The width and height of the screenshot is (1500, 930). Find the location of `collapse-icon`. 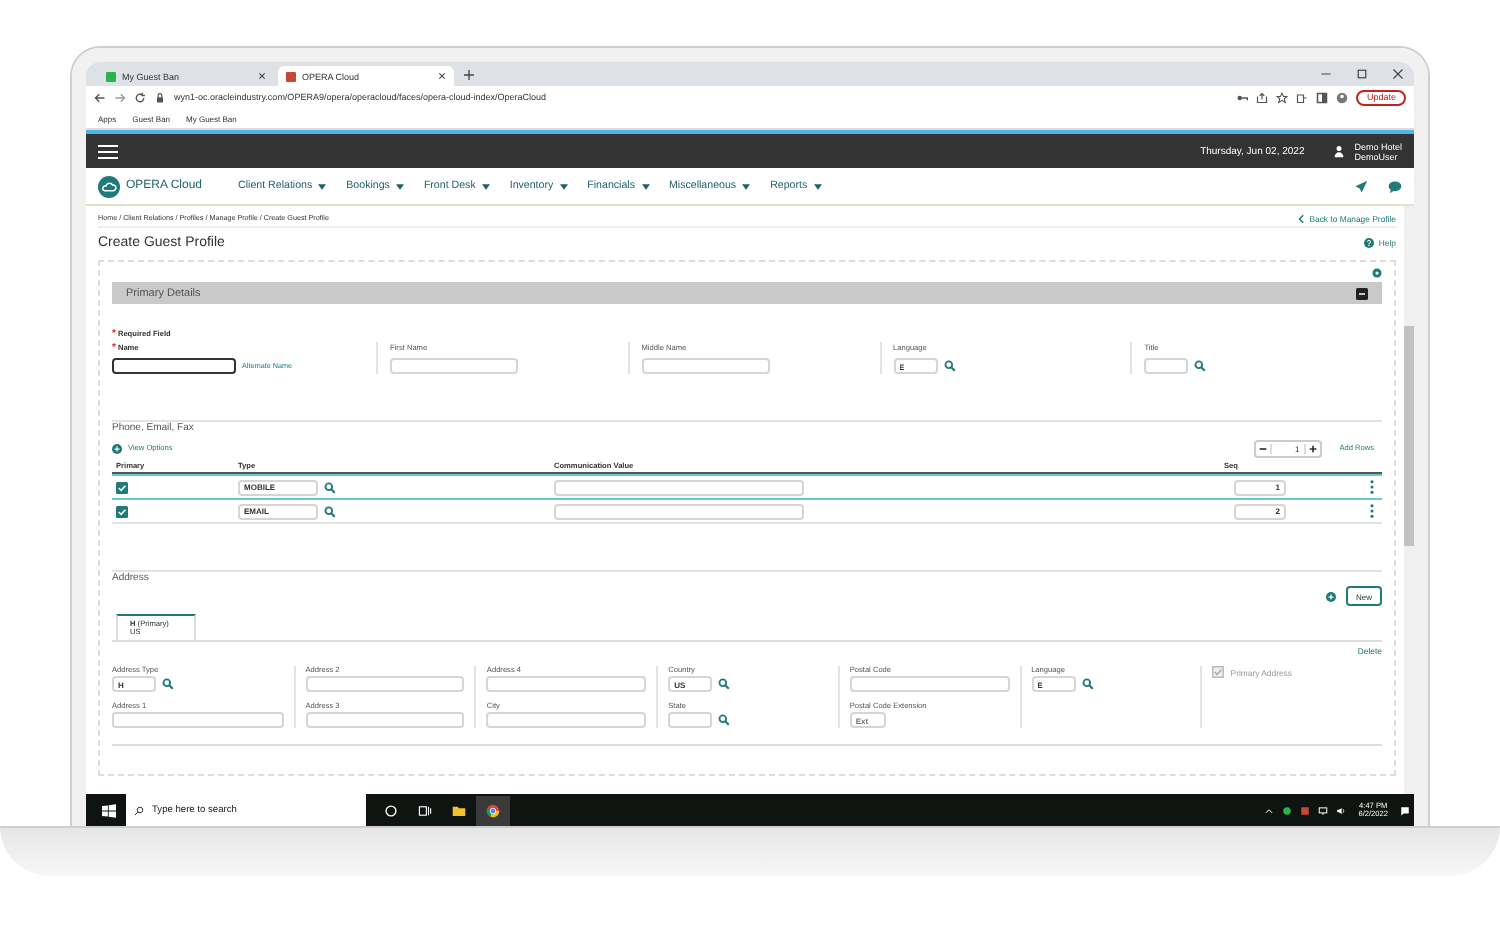

collapse-icon is located at coordinates (1362, 293).